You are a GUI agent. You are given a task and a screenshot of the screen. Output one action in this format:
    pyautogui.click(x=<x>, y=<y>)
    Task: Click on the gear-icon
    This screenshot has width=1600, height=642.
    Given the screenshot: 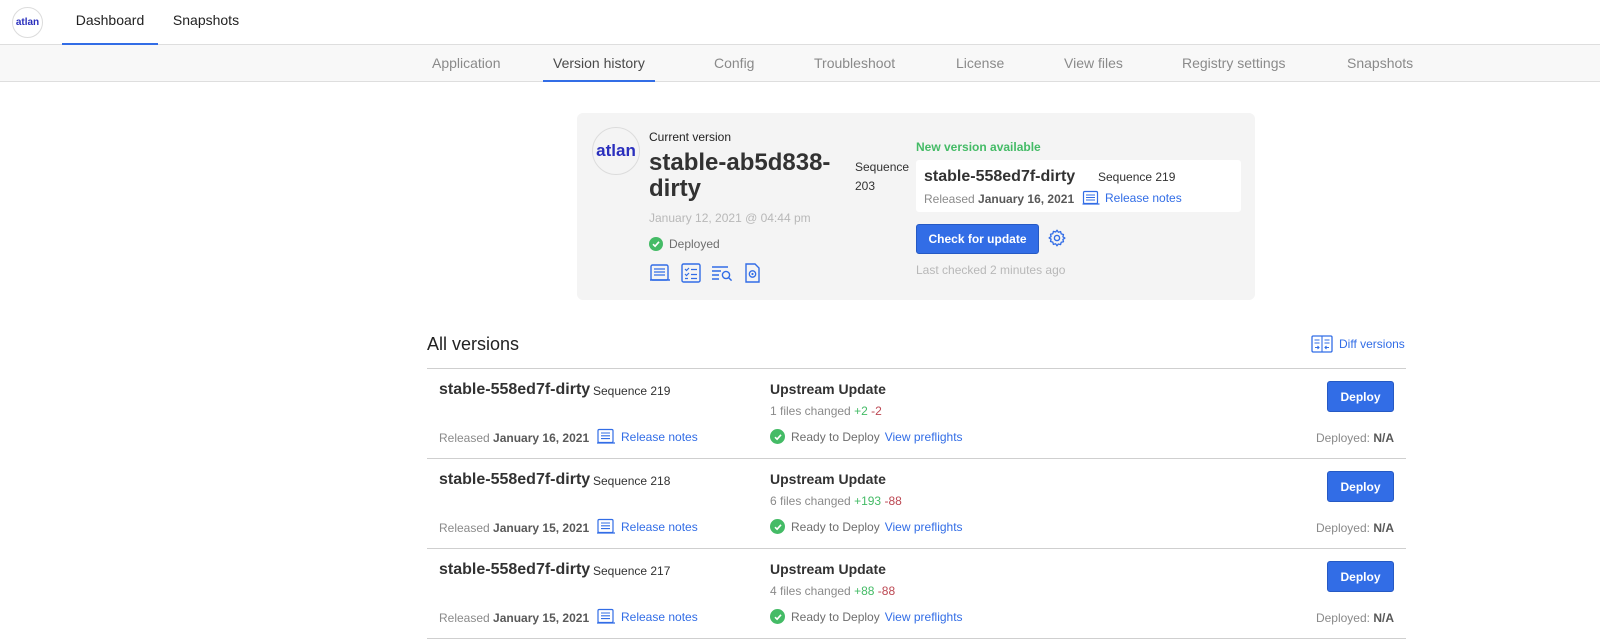 What is the action you would take?
    pyautogui.click(x=1057, y=238)
    